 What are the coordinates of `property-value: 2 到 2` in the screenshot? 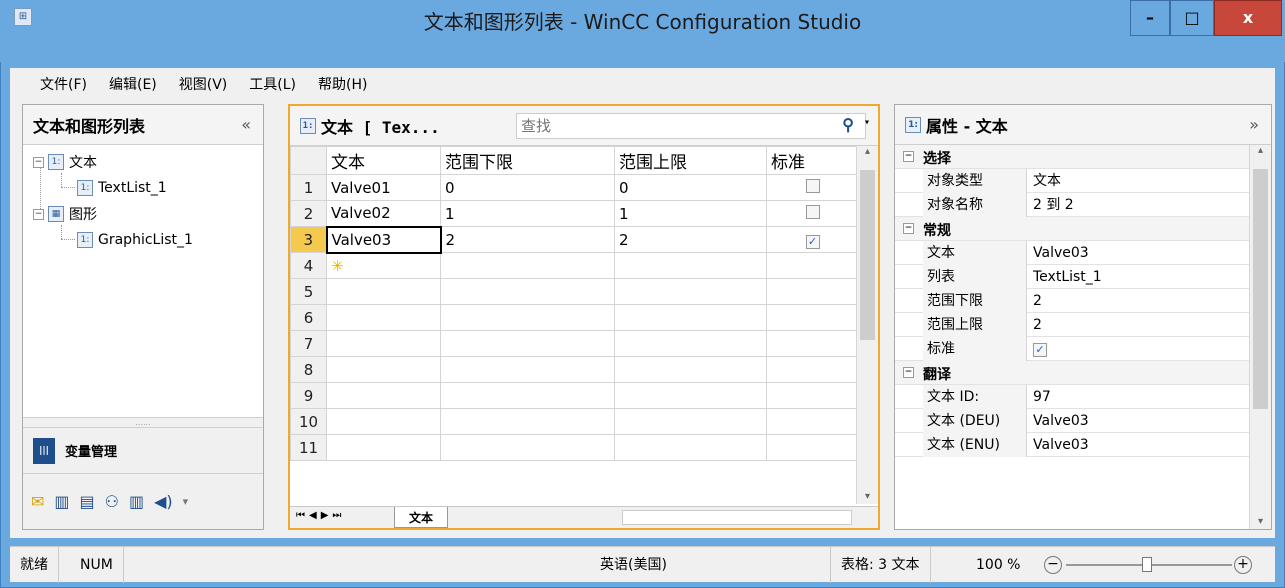 It's located at (1052, 205).